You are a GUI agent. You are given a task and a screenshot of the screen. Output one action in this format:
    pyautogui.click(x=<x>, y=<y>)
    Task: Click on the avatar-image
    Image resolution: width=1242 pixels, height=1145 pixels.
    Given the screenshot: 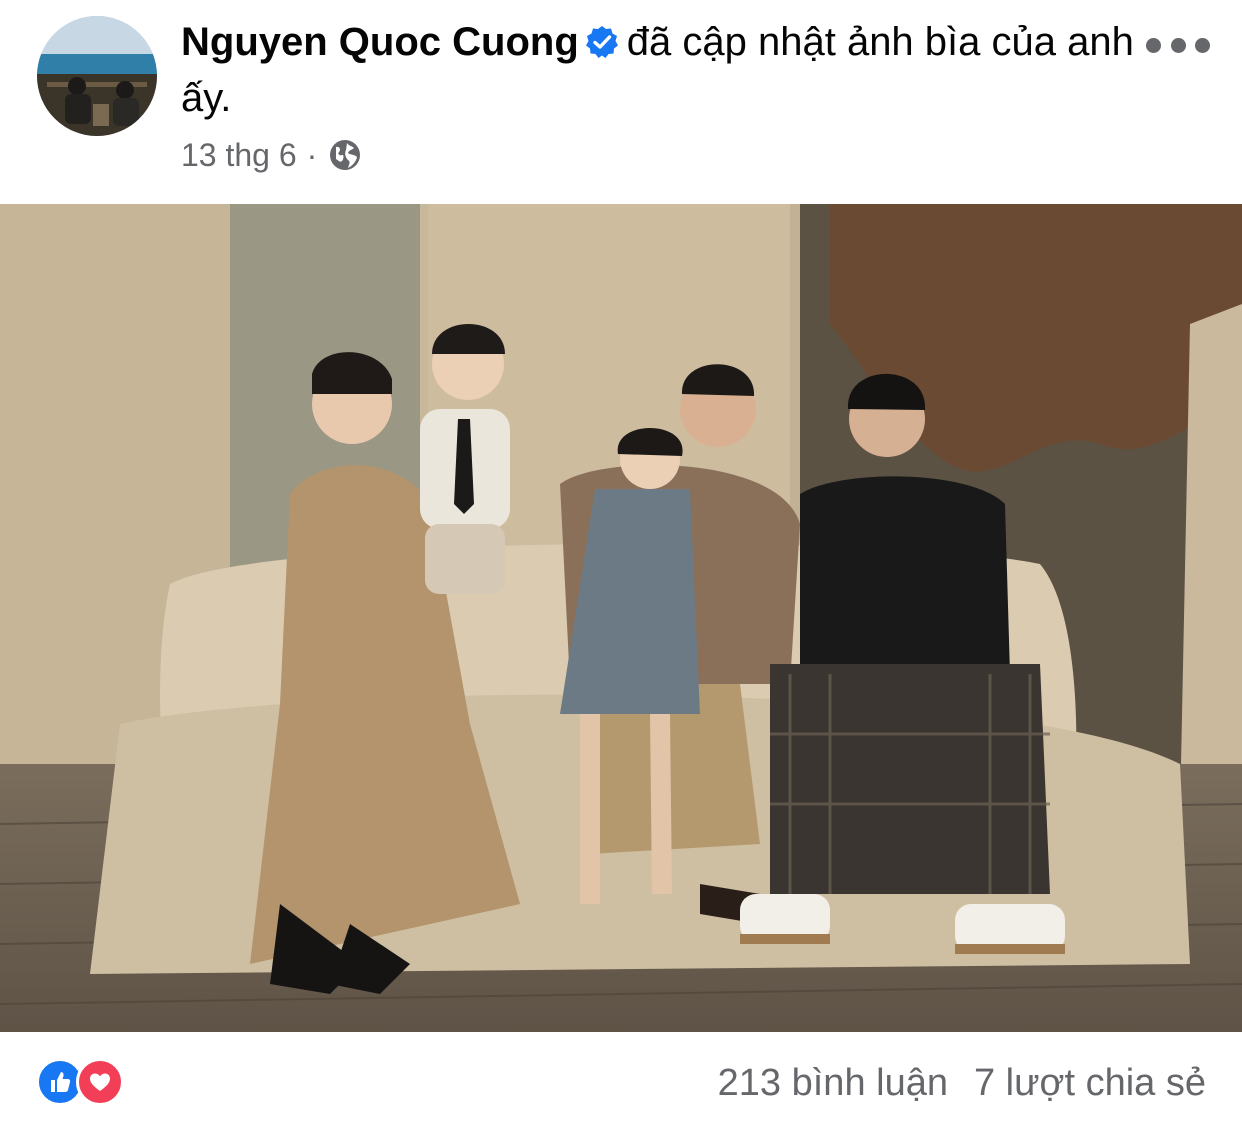 What is the action you would take?
    pyautogui.click(x=97, y=76)
    